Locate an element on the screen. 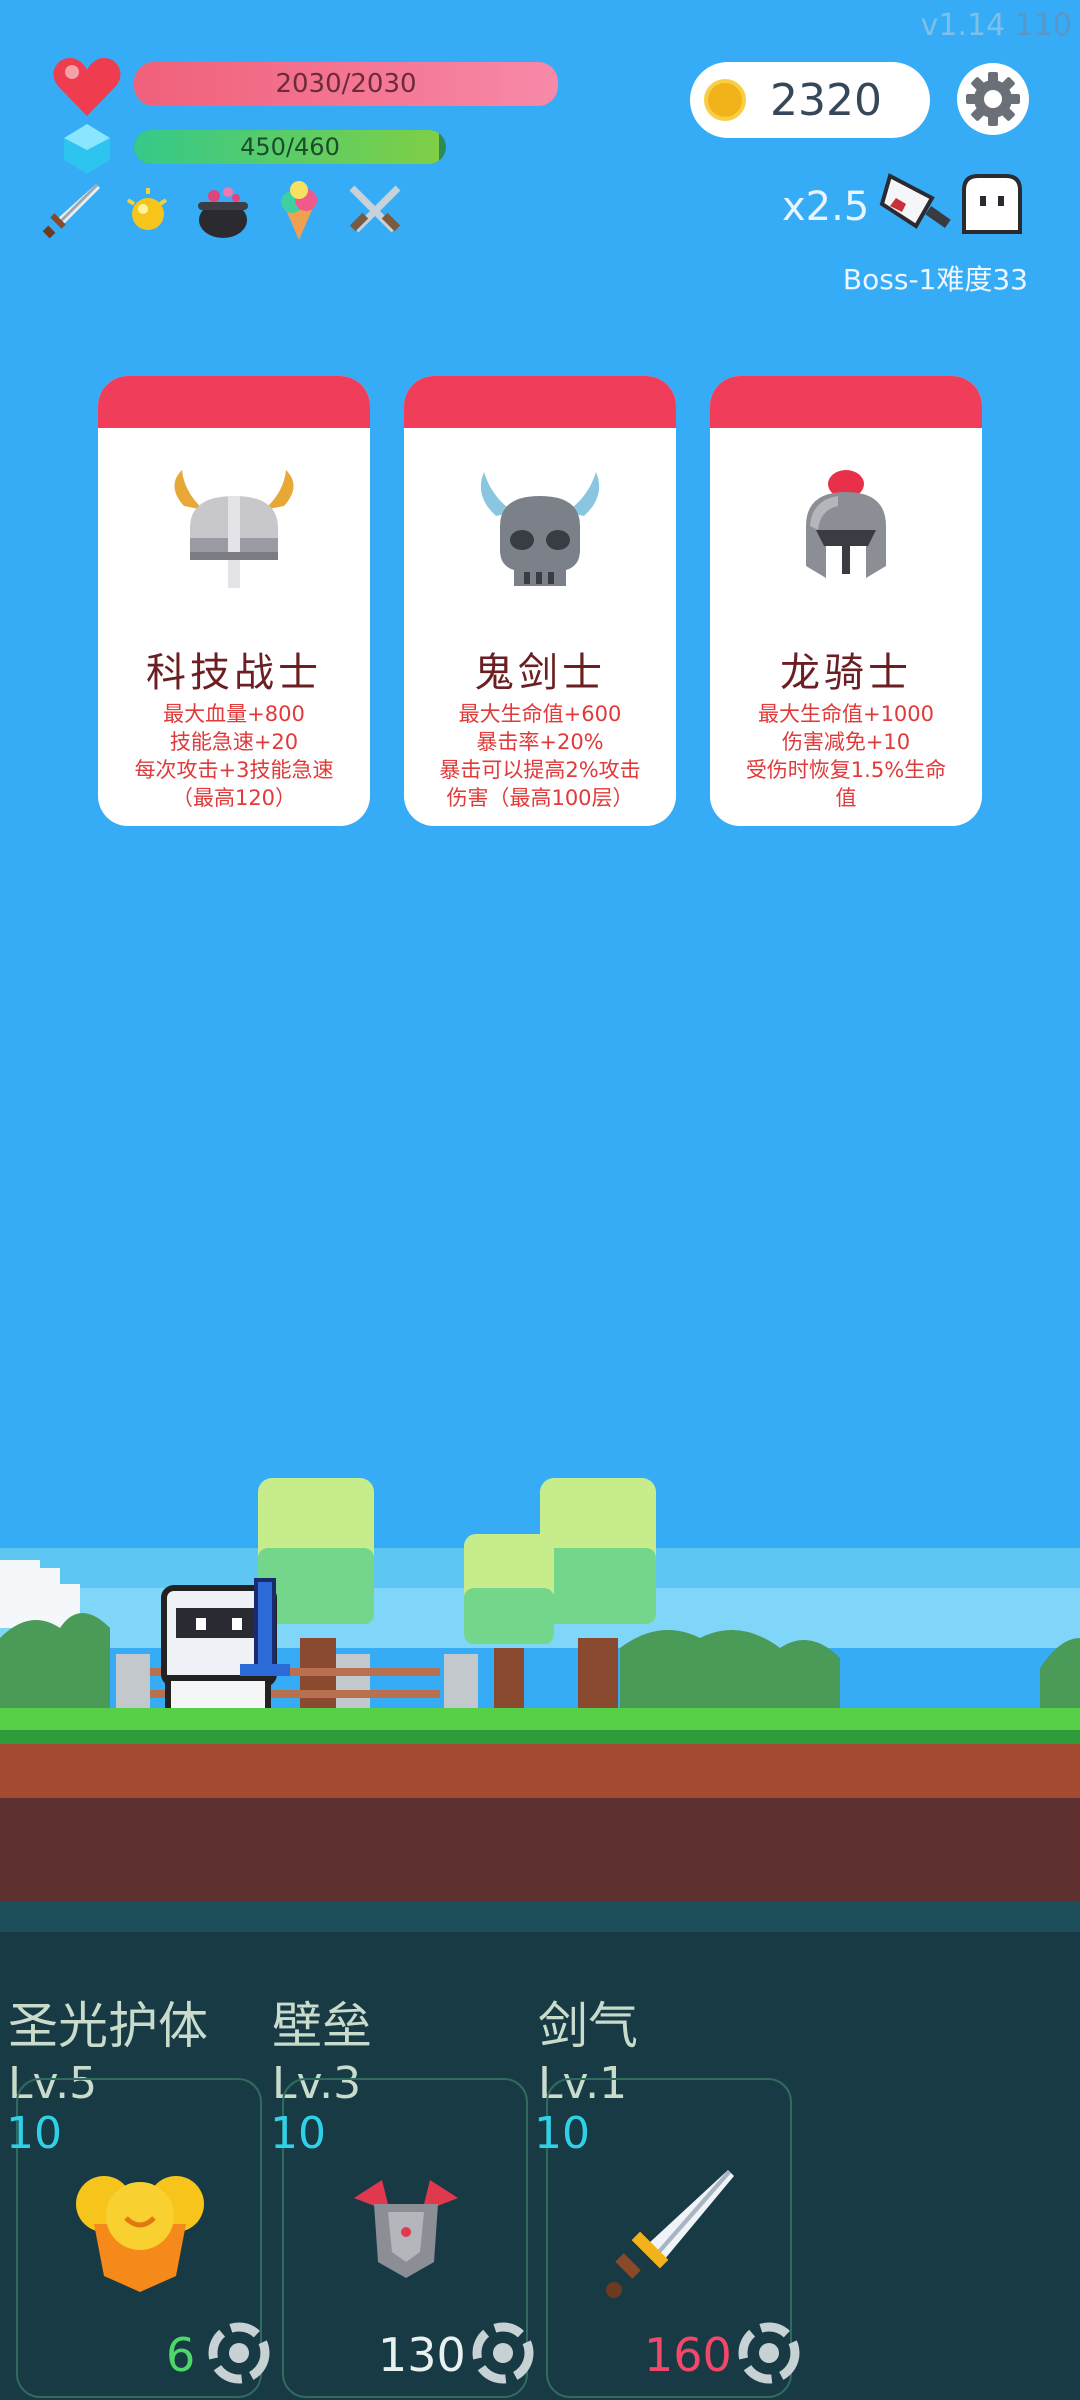 This screenshot has height=2400, width=1080. card-description: 最大血量+800 技能急速+20 每次攻击+3技能急速 （最高120） is located at coordinates (234, 756).